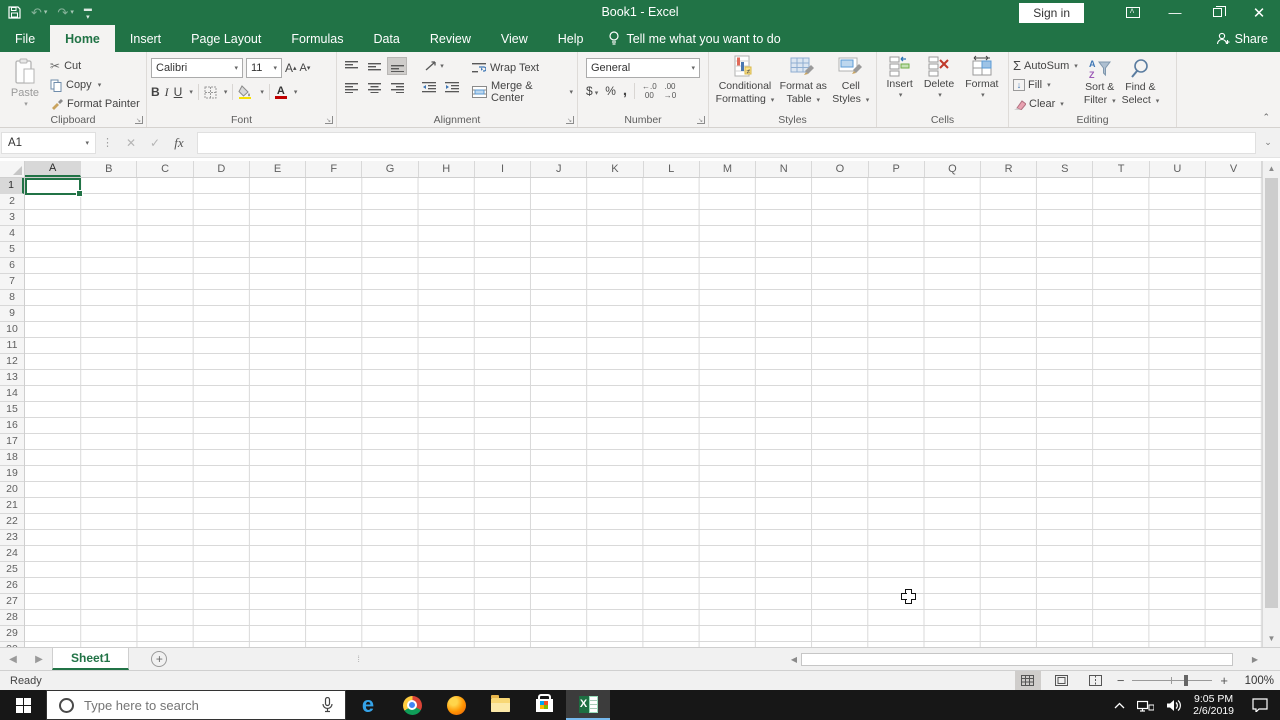 The image size is (1280, 720). Describe the element at coordinates (12, 586) in the screenshot. I see `row-header-26: 26` at that location.